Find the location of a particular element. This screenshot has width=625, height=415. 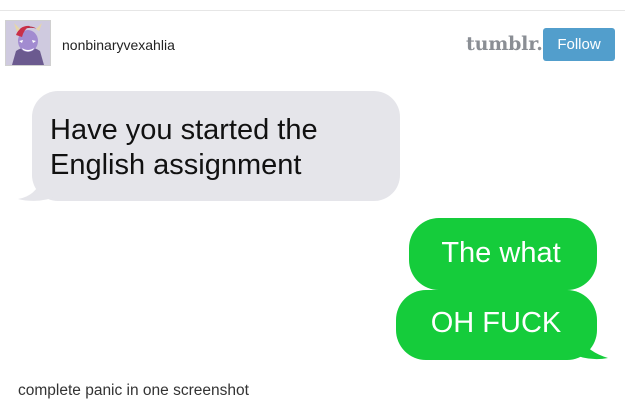

post-caption: complete panic in one screenshot is located at coordinates (133, 390).